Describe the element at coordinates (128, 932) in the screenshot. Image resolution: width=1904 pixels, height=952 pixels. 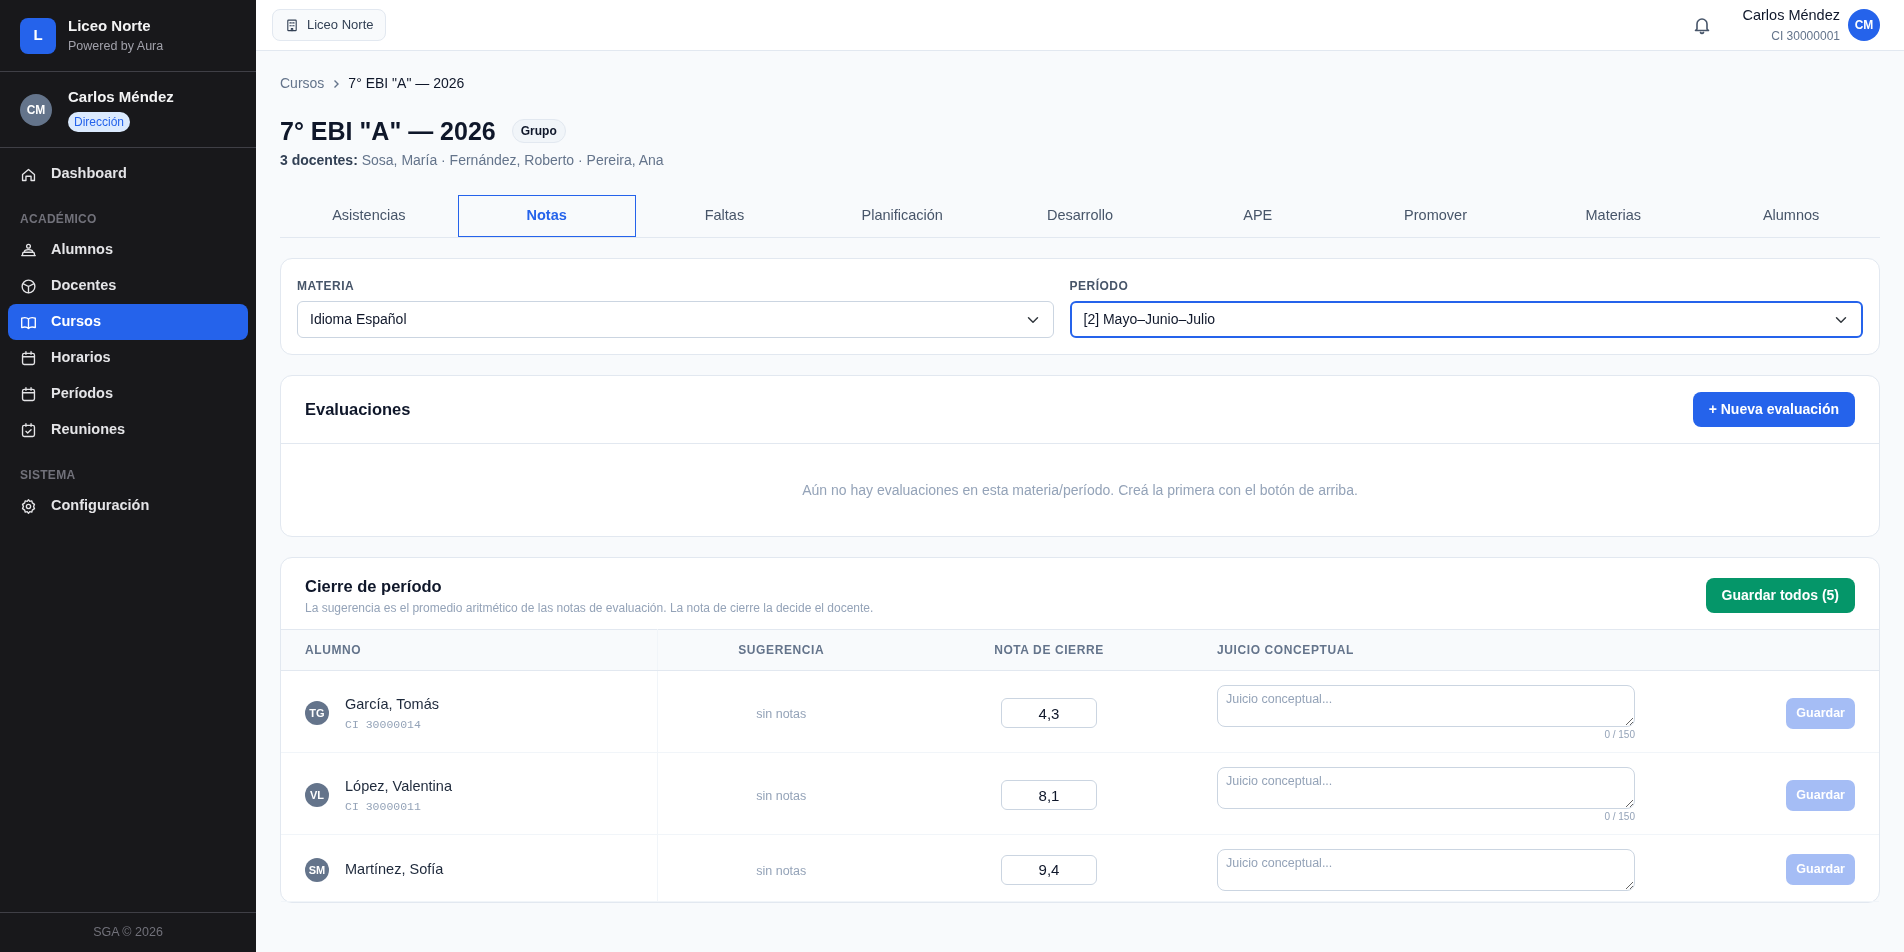
I see `footer-text: SGA © 2026` at that location.